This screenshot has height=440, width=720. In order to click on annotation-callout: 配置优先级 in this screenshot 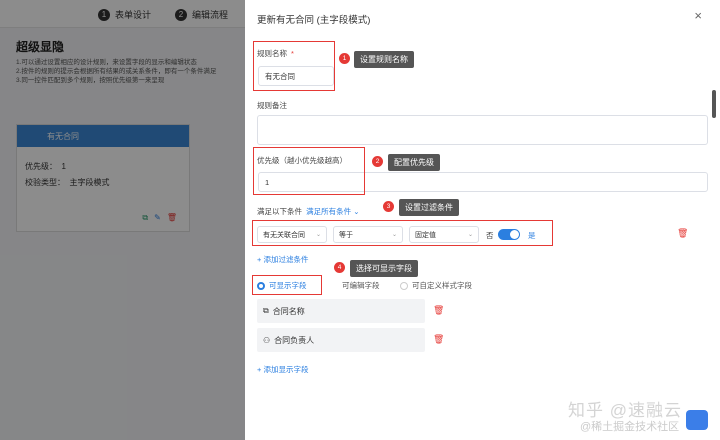, I will do `click(414, 162)`.